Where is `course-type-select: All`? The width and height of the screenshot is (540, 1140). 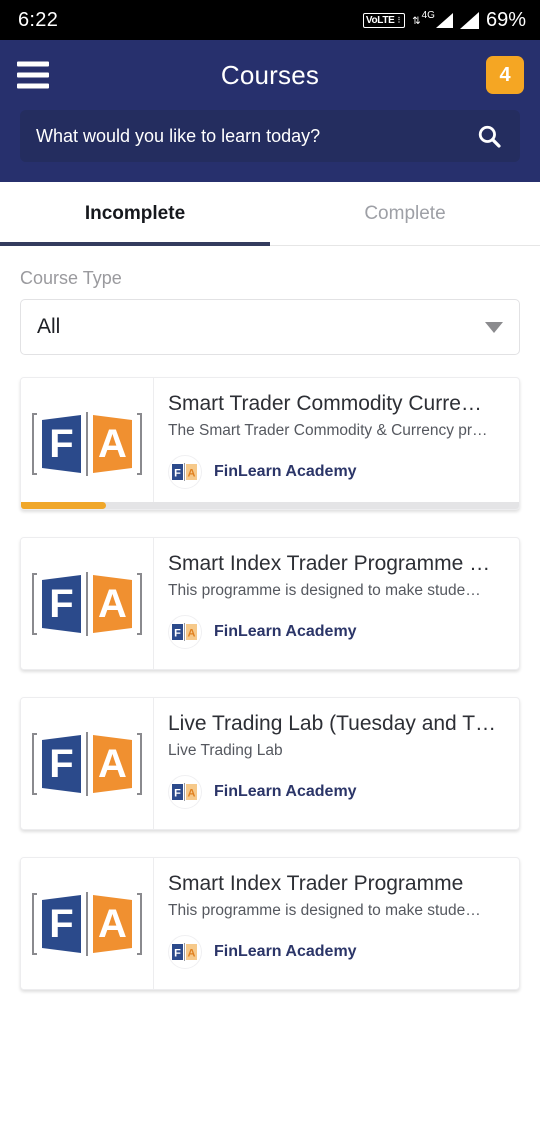
course-type-select: All is located at coordinates (270, 327).